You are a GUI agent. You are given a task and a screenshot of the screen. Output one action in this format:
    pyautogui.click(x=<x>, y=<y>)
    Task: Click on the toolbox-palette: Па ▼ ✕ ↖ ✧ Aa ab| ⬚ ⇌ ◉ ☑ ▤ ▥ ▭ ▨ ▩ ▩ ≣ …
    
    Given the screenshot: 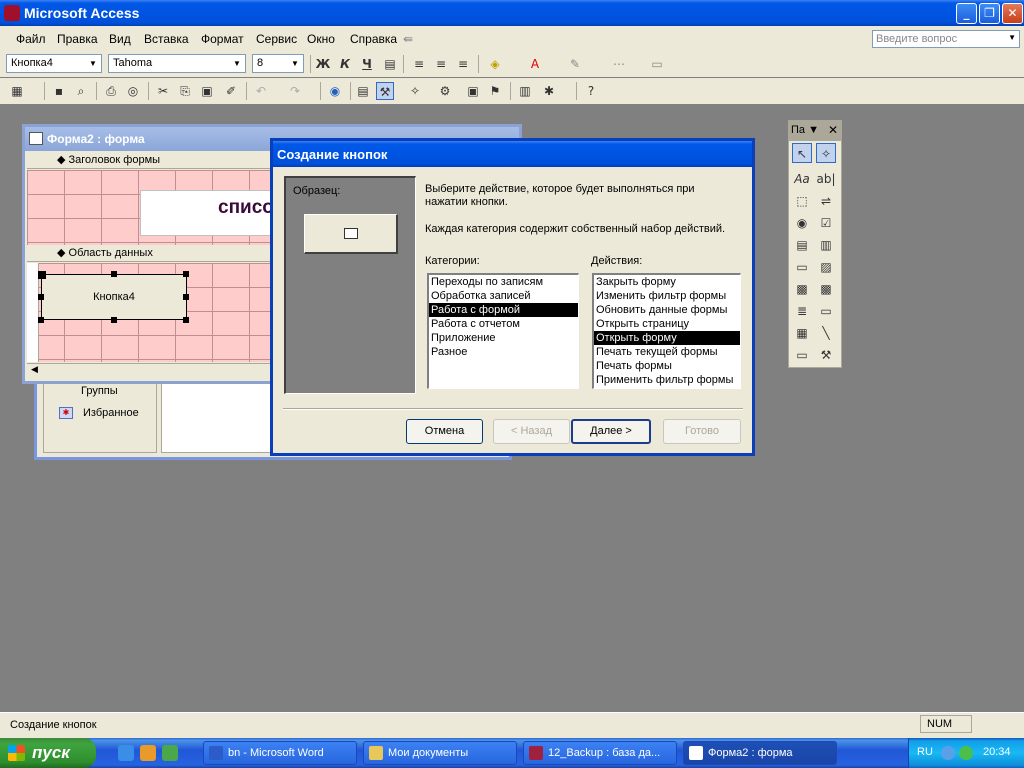 What is the action you would take?
    pyautogui.click(x=815, y=244)
    